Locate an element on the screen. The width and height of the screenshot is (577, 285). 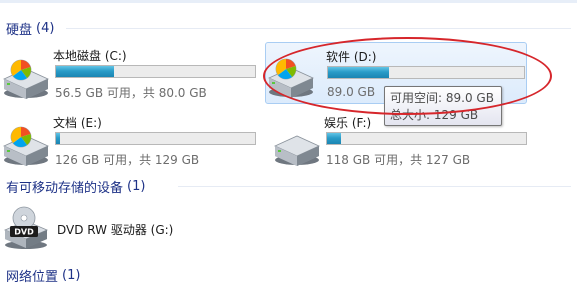
hard-disks-group-header: 硬盘 (4) is located at coordinates (30, 28).